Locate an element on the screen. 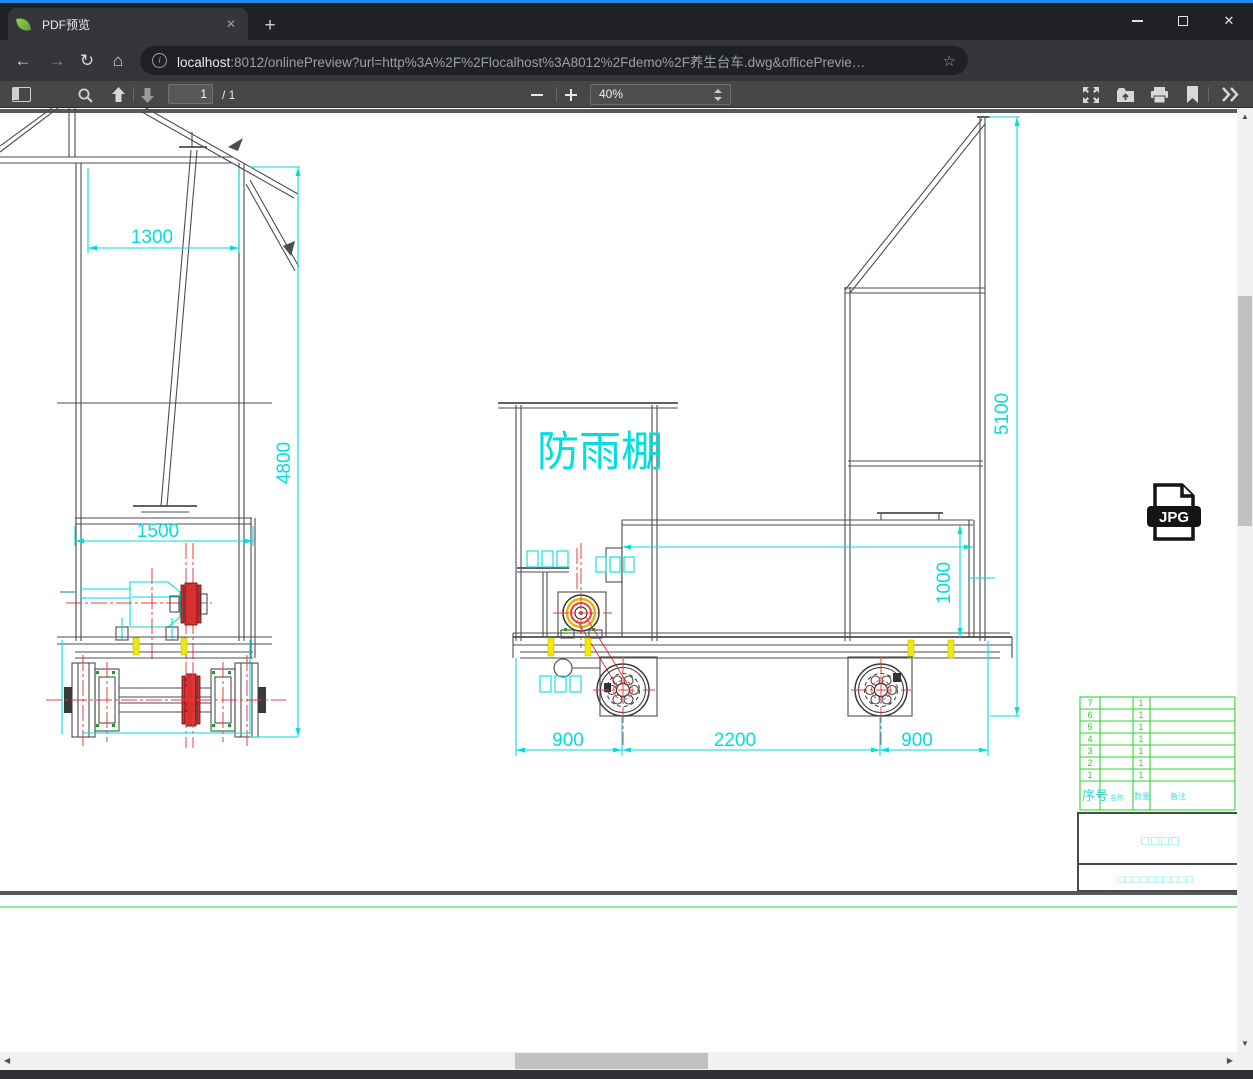  page-info-icon: i is located at coordinates (159, 60).